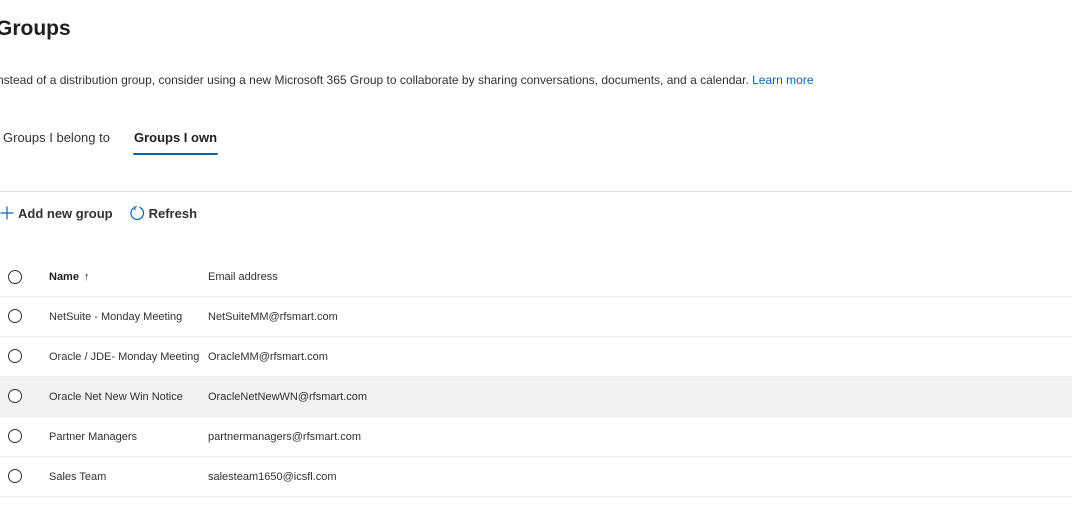 This screenshot has height=525, width=1072. I want to click on add-new-group-button: Add new group, so click(56, 213).